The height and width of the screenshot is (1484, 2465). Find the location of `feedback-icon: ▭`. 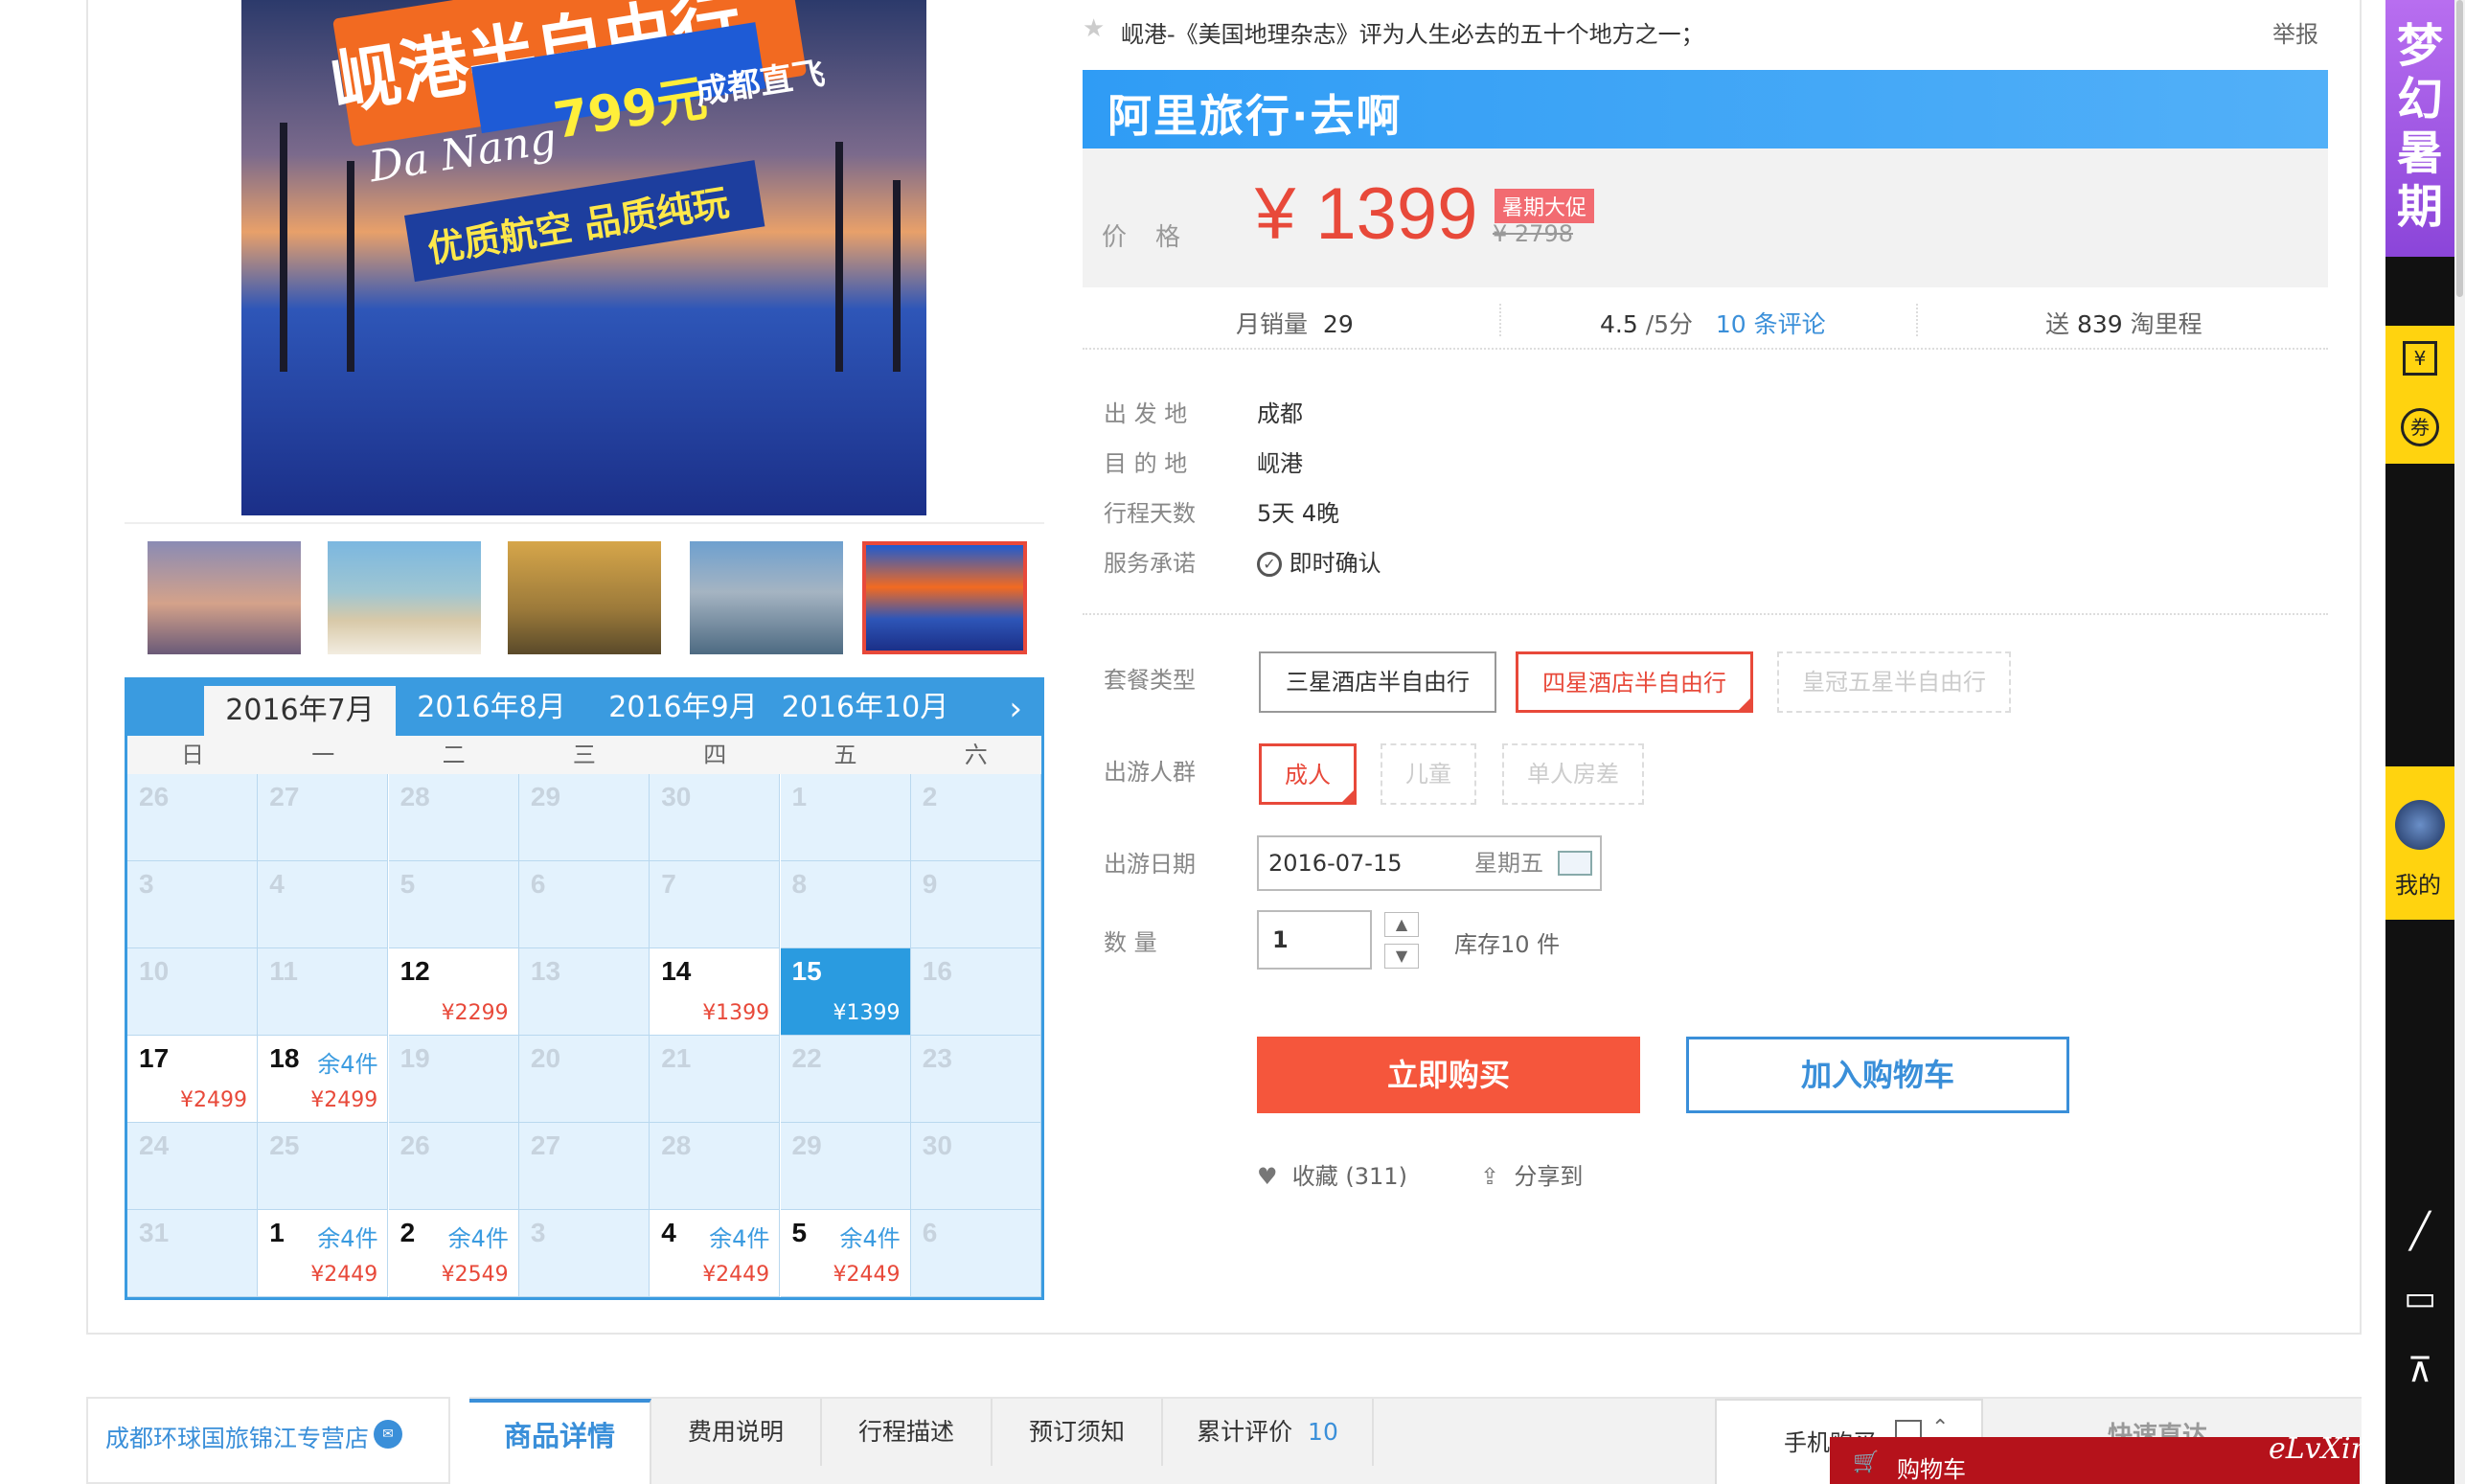

feedback-icon: ▭ is located at coordinates (2419, 1298).